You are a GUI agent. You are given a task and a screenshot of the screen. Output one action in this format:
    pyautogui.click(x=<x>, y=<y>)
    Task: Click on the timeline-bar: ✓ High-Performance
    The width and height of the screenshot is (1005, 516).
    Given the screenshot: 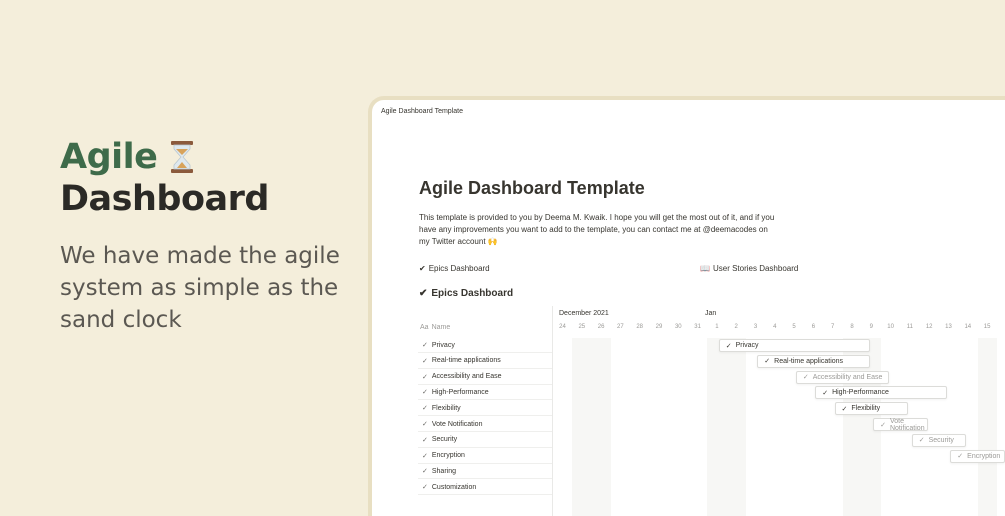 What is the action you would take?
    pyautogui.click(x=881, y=393)
    